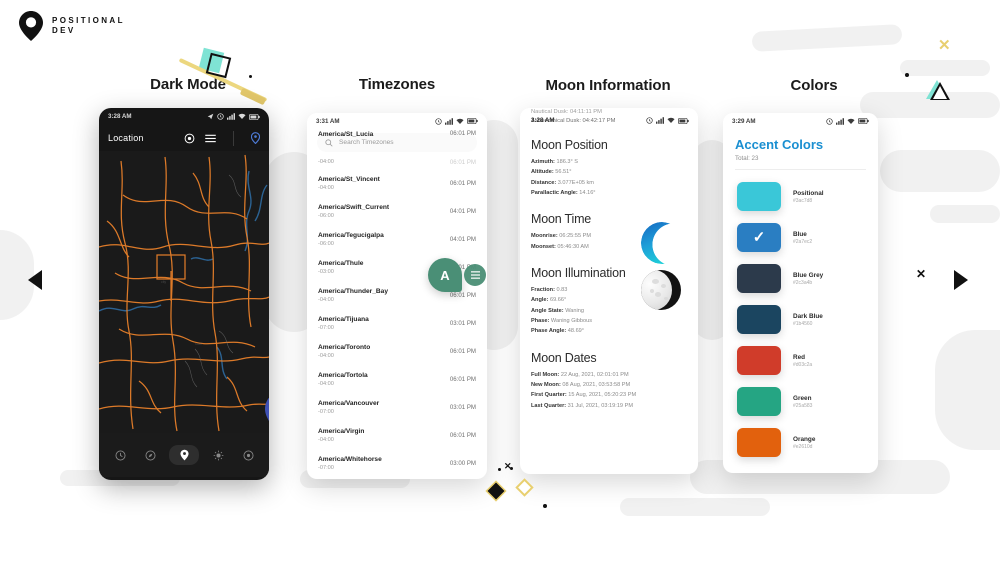 The width and height of the screenshot is (1000, 562). I want to click on moon-data-value: 06:25:55 PM, so click(574, 236).